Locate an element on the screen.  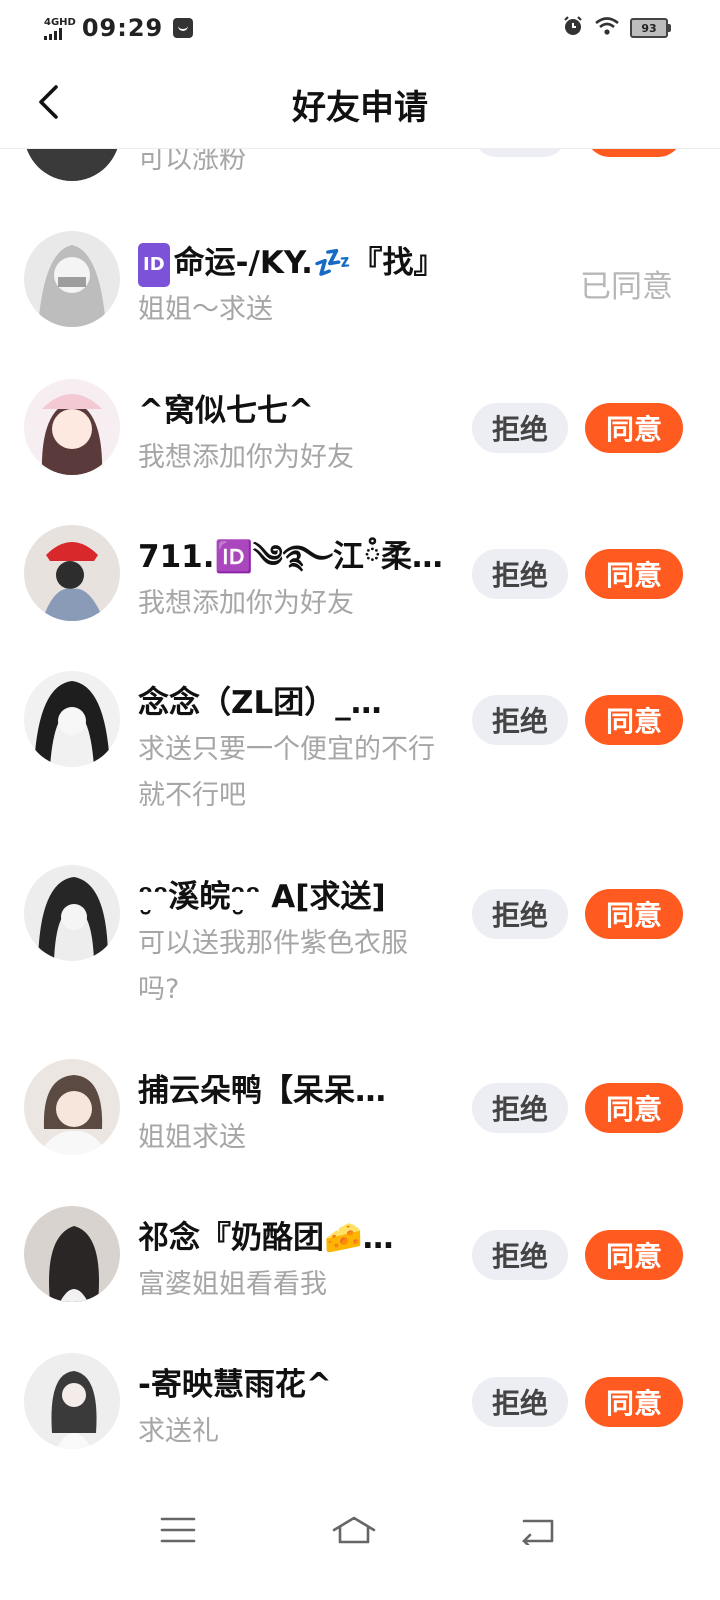
request-message: 姐姐求送 is located at coordinates (192, 1137).